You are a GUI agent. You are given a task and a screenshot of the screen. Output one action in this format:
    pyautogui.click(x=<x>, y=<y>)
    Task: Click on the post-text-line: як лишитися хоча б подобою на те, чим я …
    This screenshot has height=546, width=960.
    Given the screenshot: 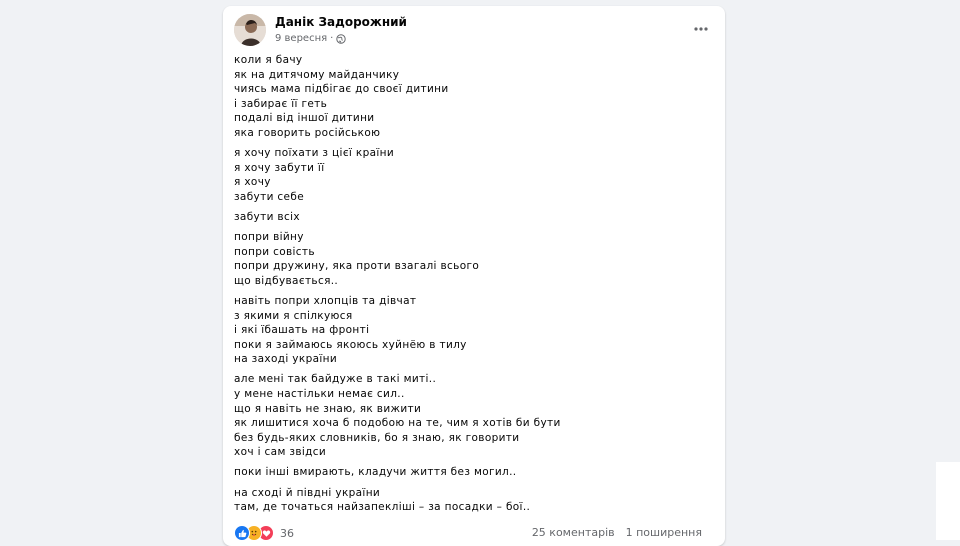 What is the action you would take?
    pyautogui.click(x=397, y=423)
    